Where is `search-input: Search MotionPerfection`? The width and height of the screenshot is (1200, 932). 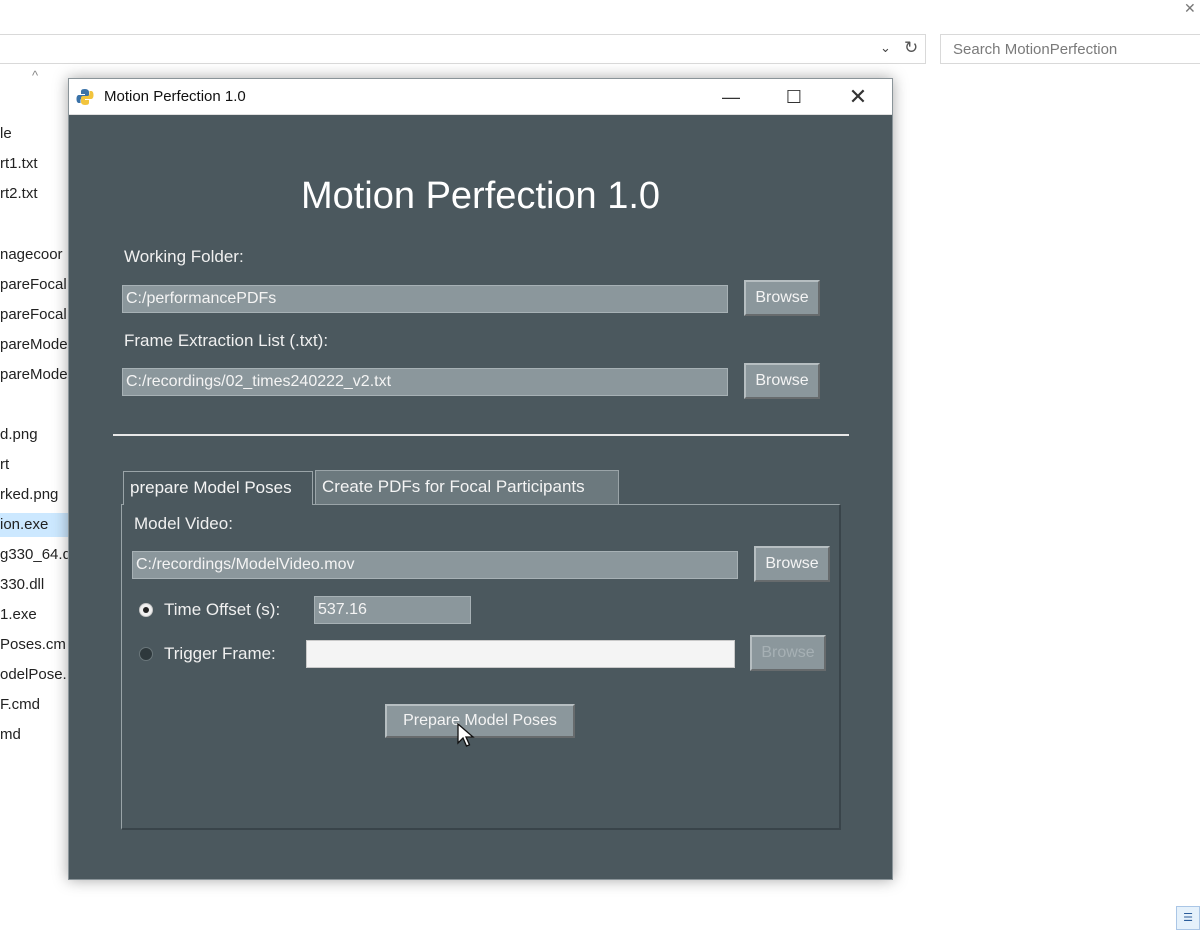 search-input: Search MotionPerfection is located at coordinates (1070, 49).